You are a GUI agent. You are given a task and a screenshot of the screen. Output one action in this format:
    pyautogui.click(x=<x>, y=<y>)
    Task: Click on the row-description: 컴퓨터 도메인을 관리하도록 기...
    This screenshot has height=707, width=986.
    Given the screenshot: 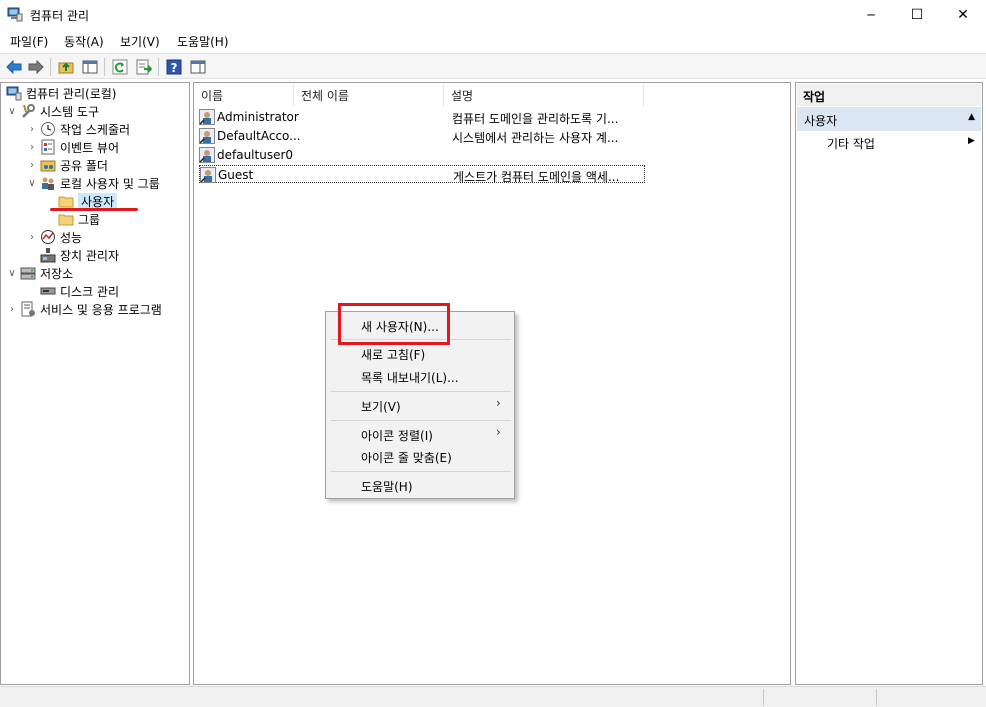 What is the action you would take?
    pyautogui.click(x=535, y=119)
    